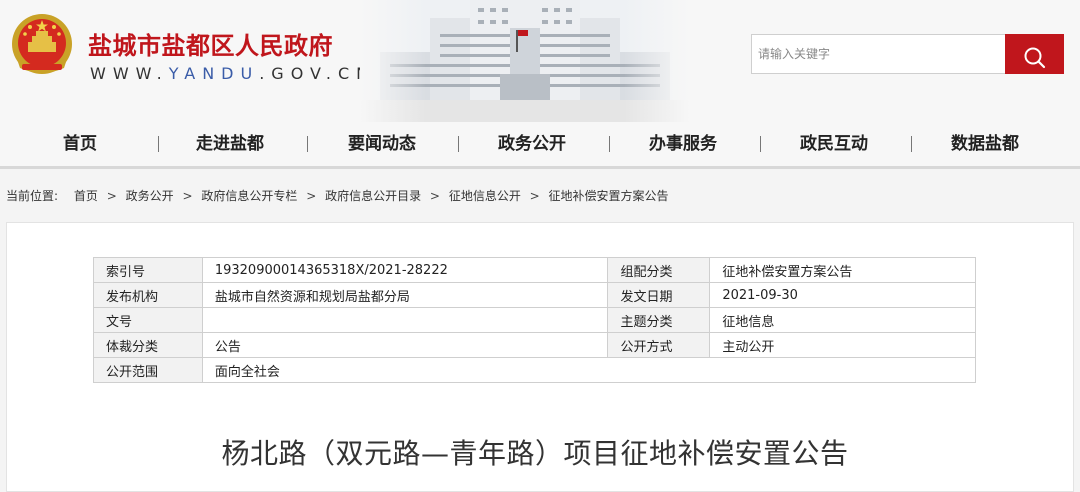  What do you see at coordinates (405, 345) in the screenshot?
I see `meta-value-genre: 公告` at bounding box center [405, 345].